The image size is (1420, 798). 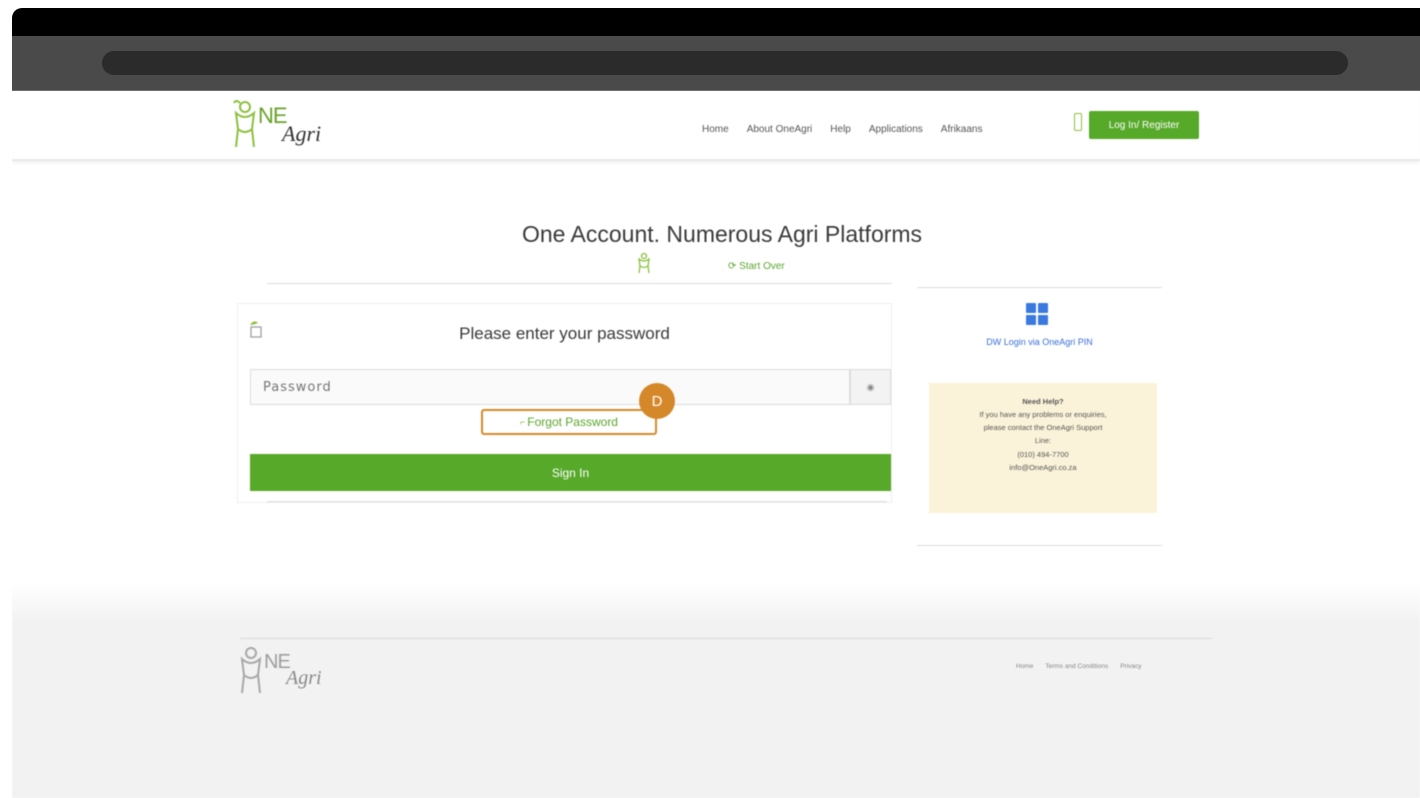 I want to click on apps-grid-icon, so click(x=1037, y=314).